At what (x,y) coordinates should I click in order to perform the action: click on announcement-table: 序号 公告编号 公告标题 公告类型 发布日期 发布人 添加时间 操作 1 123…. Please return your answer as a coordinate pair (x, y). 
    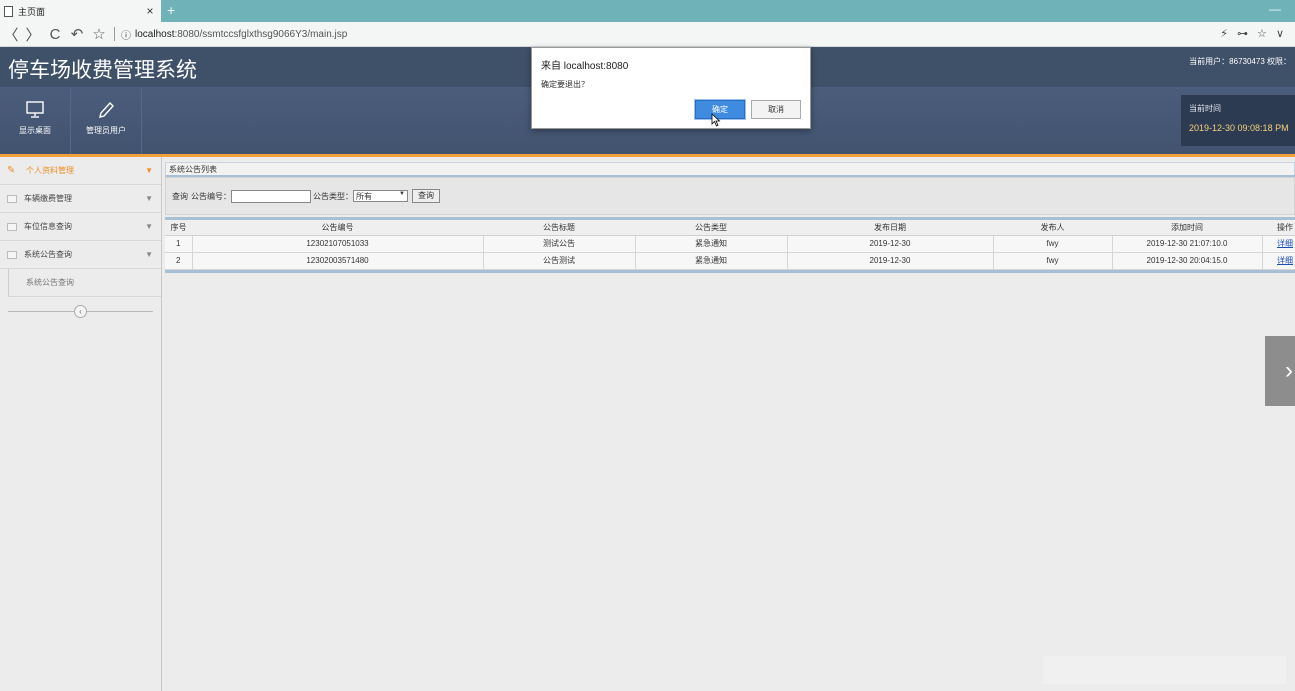
    Looking at the image, I should click on (730, 245).